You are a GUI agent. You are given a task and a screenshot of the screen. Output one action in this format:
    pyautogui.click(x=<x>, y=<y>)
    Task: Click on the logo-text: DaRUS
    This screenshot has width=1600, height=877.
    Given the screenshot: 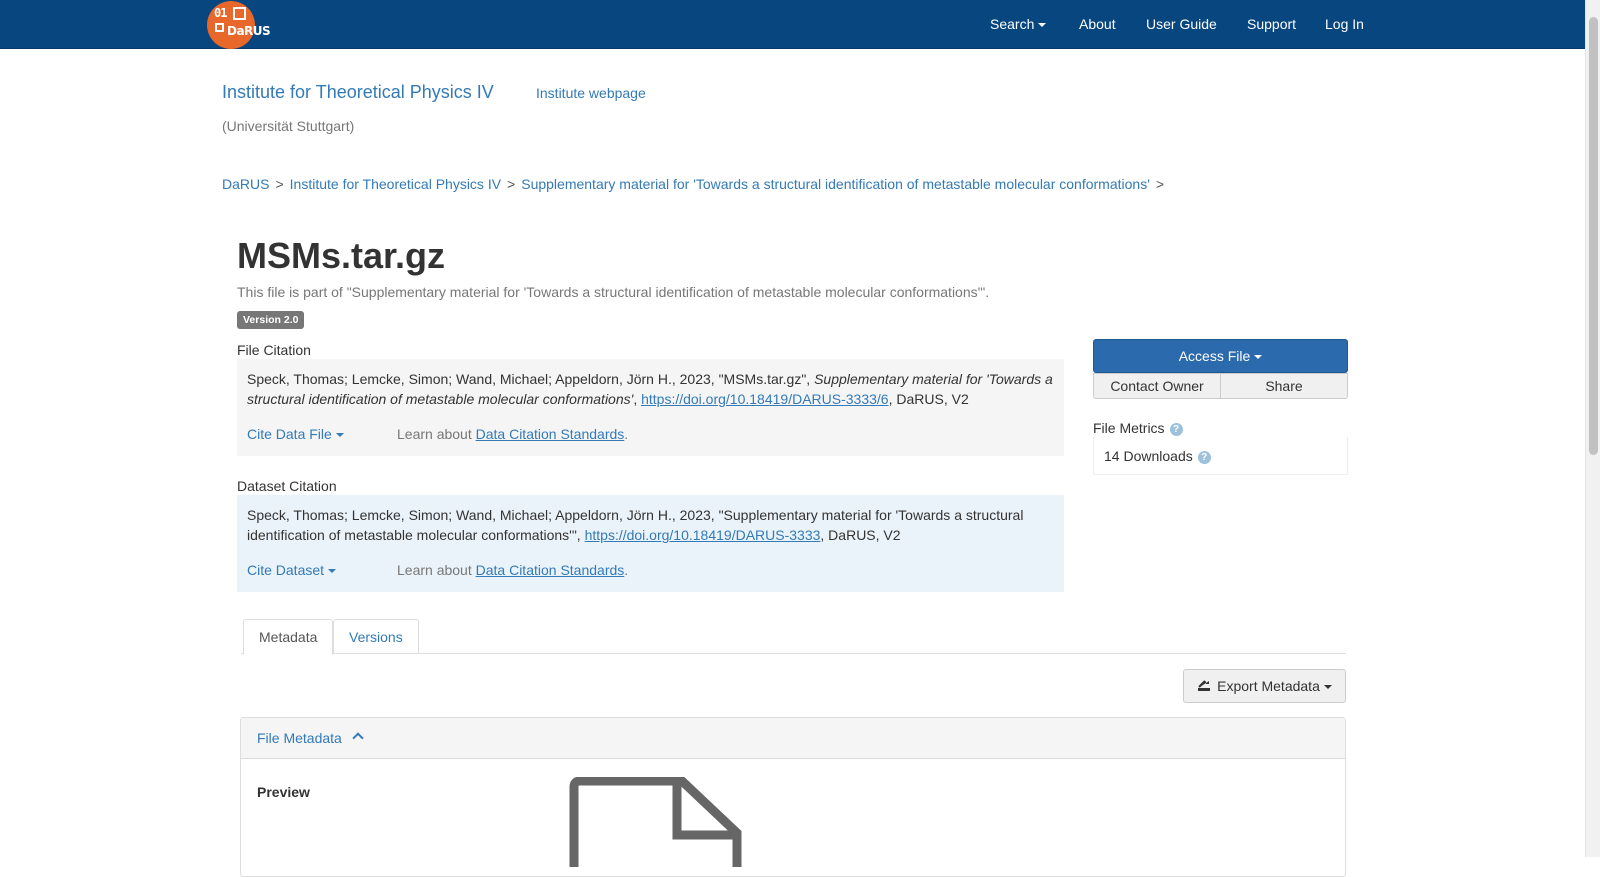 What is the action you would take?
    pyautogui.click(x=249, y=31)
    